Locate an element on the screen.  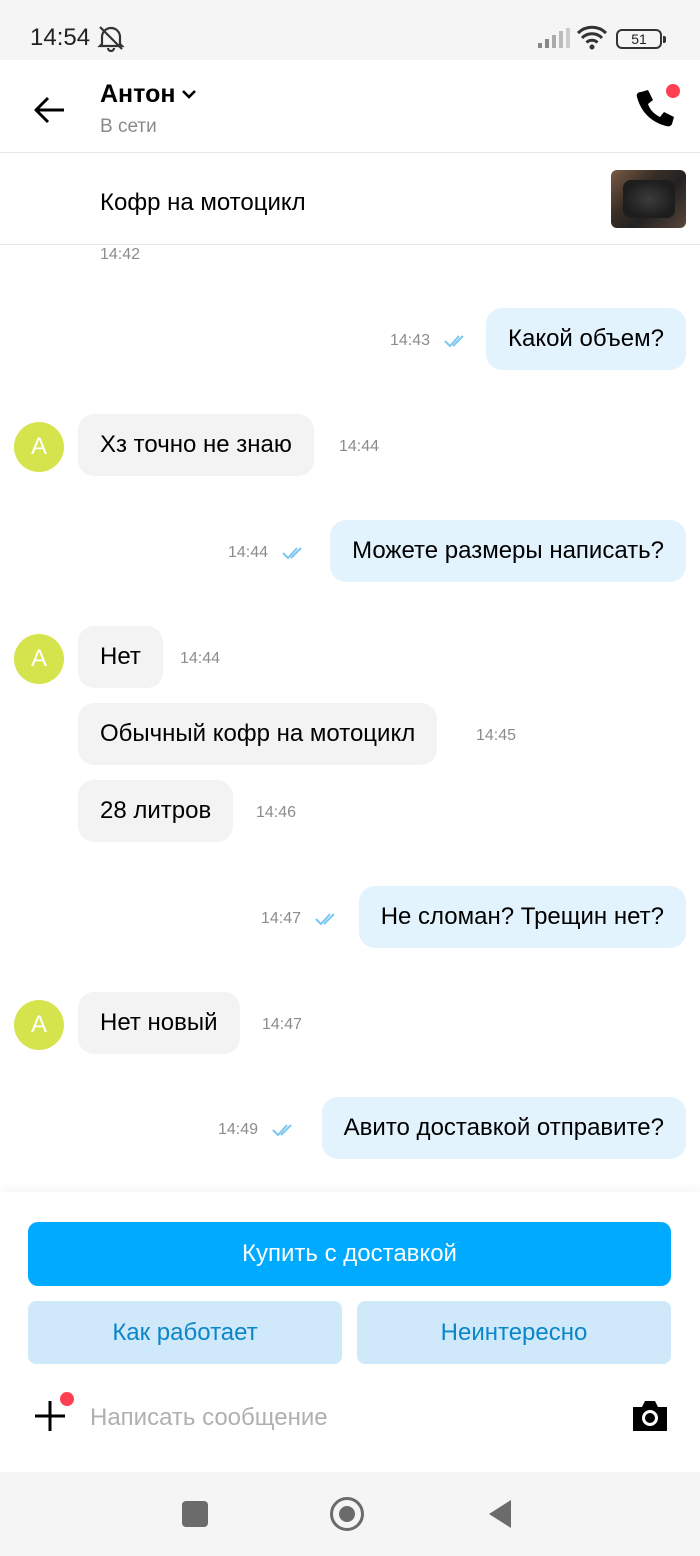
listing-title: Кофр на мотоцикл is located at coordinates (203, 203).